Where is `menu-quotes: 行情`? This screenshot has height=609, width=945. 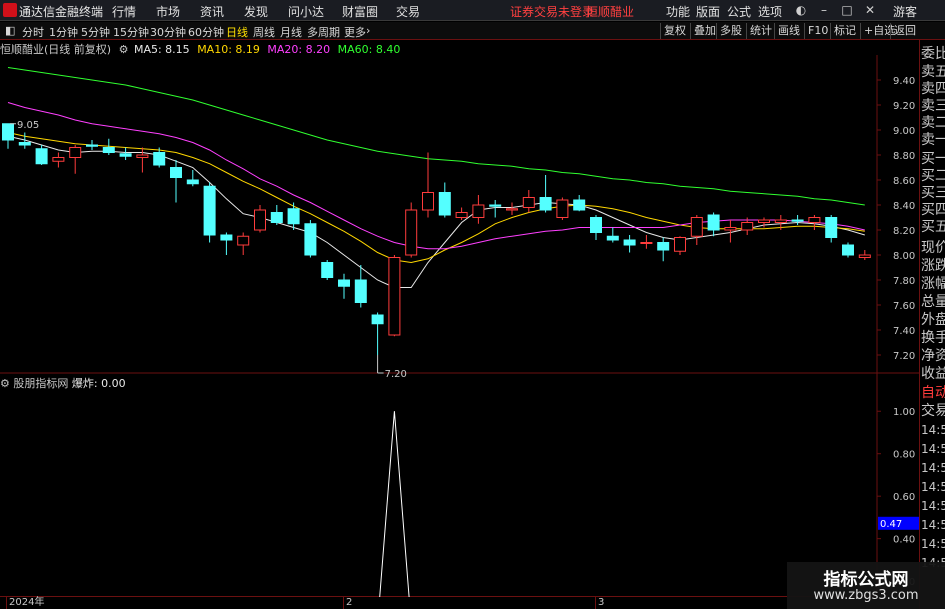 menu-quotes: 行情 is located at coordinates (124, 11).